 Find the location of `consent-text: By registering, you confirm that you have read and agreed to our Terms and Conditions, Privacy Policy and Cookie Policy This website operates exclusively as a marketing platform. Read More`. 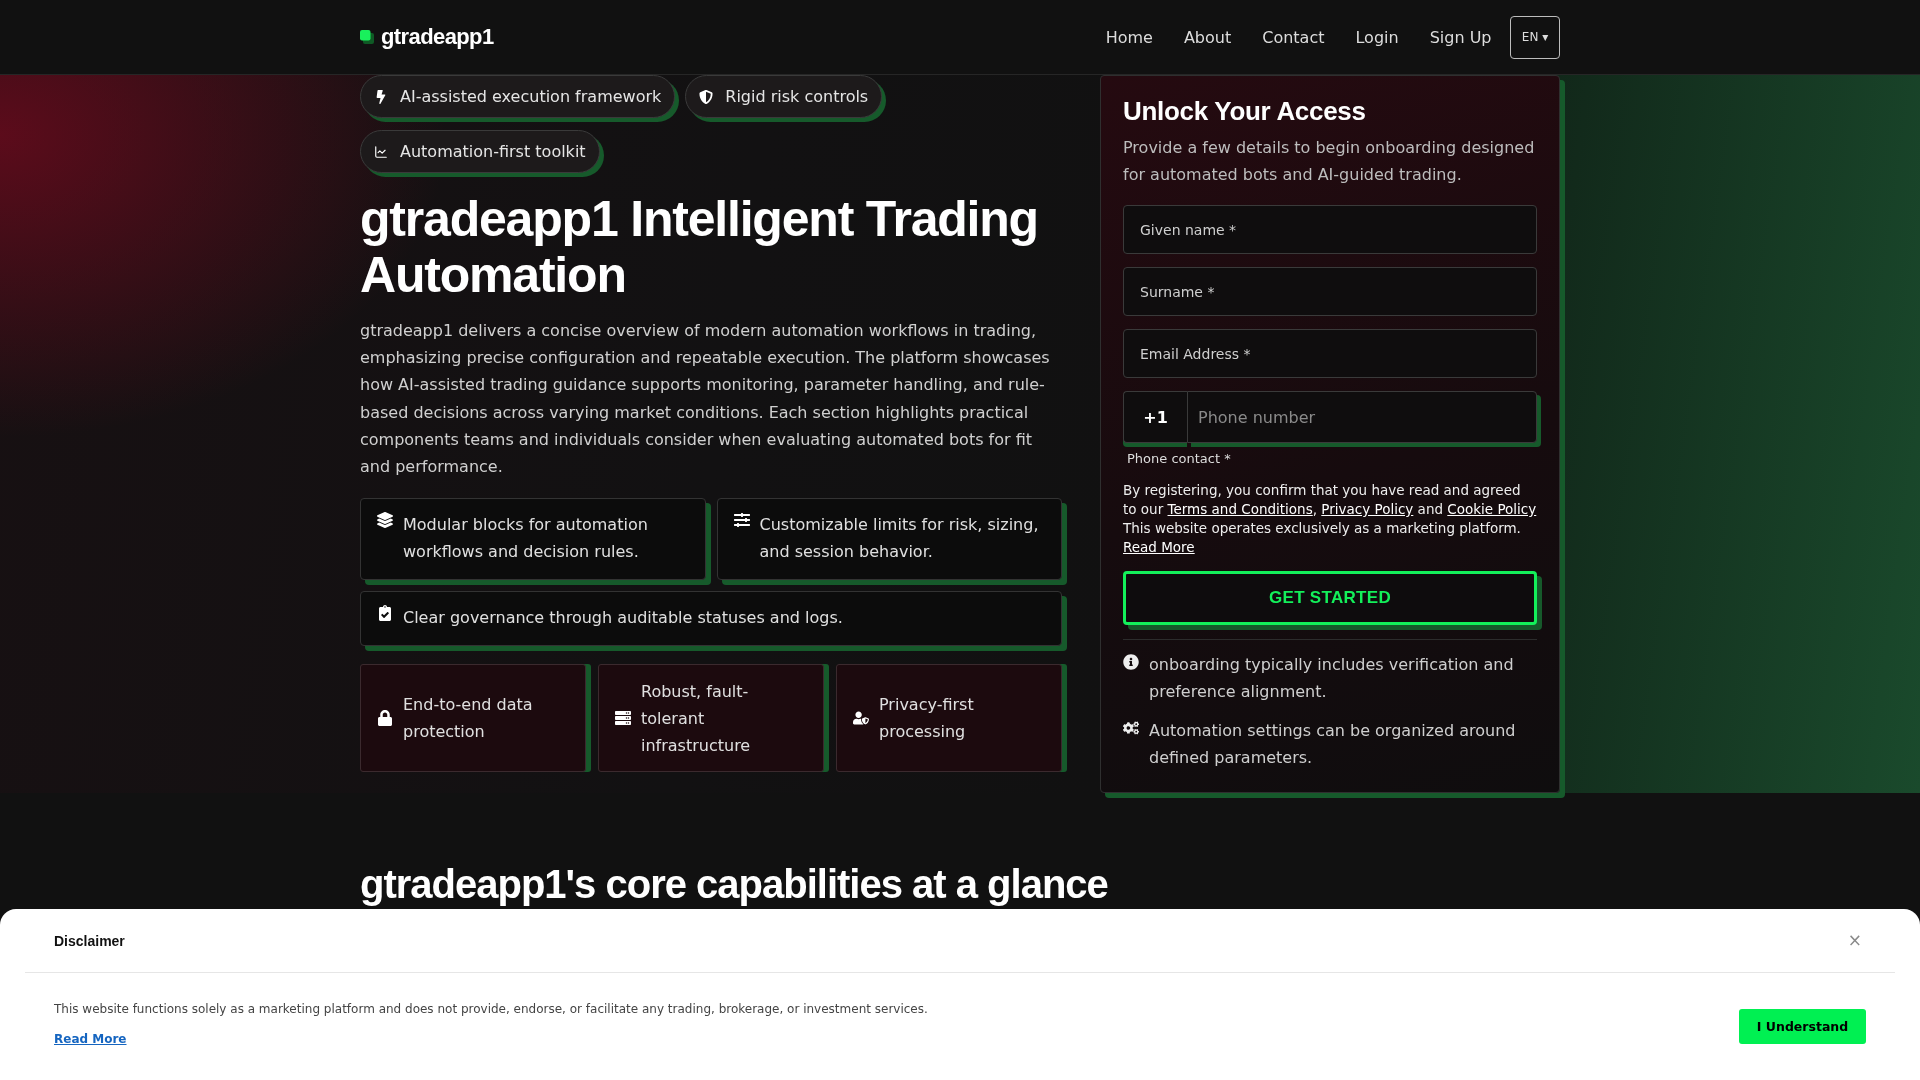

consent-text: By registering, you confirm that you have read and agreed to our Terms and Conditions, Privacy Policy and Cookie Policy This website operates exclusively as a marketing platform. Read More is located at coordinates (1330, 519).